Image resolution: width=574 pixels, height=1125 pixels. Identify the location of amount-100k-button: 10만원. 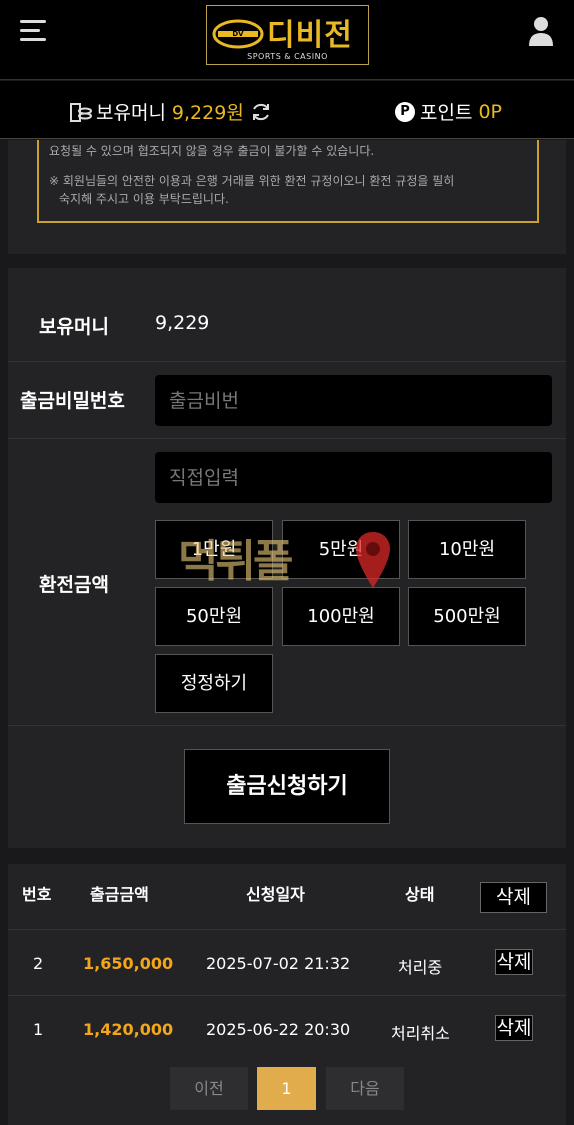
(467, 549).